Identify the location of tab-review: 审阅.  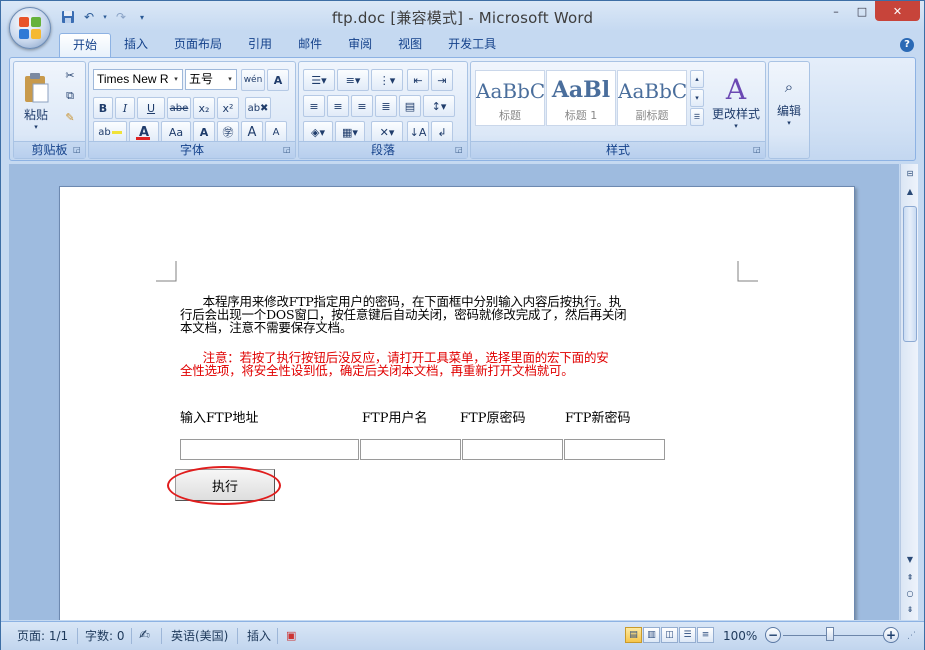
(360, 45).